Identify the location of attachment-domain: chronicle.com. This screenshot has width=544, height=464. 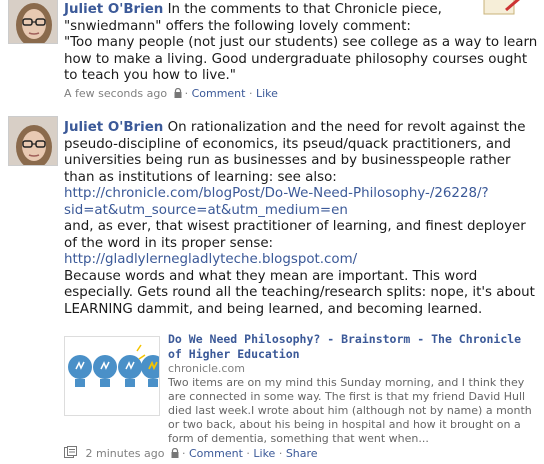
(206, 368).